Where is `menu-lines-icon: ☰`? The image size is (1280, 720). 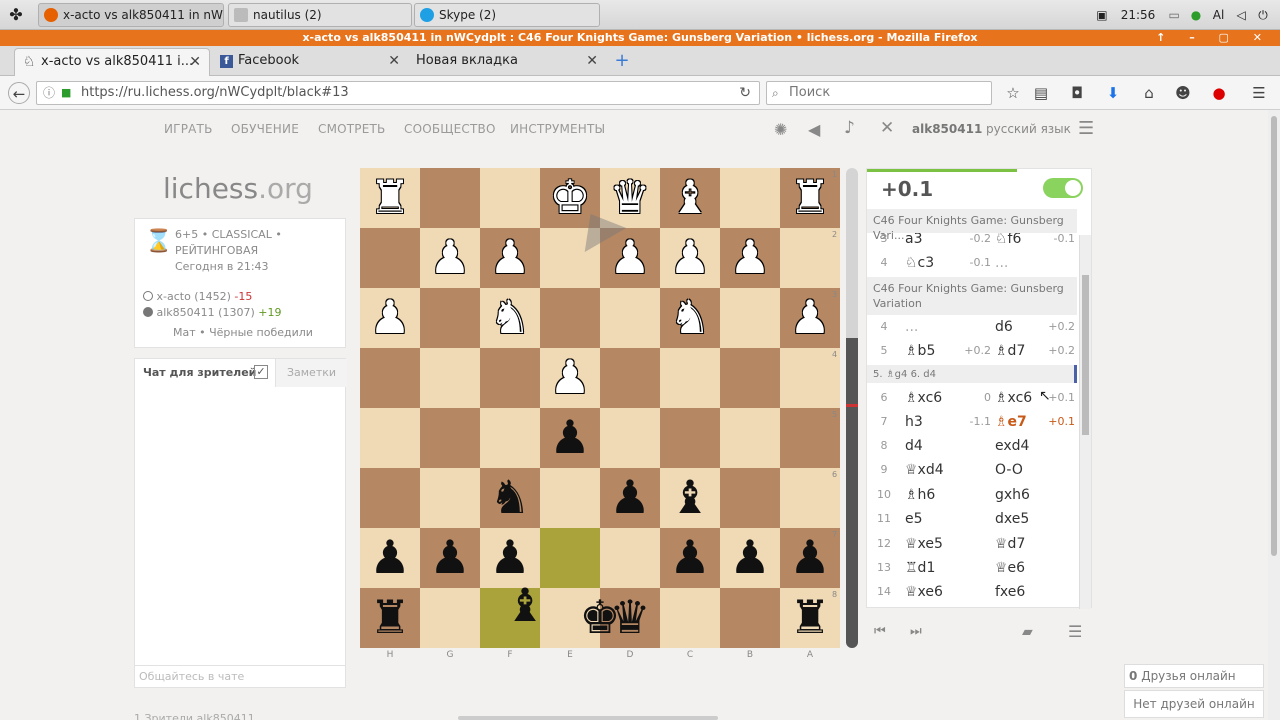
menu-lines-icon: ☰ is located at coordinates (1075, 631).